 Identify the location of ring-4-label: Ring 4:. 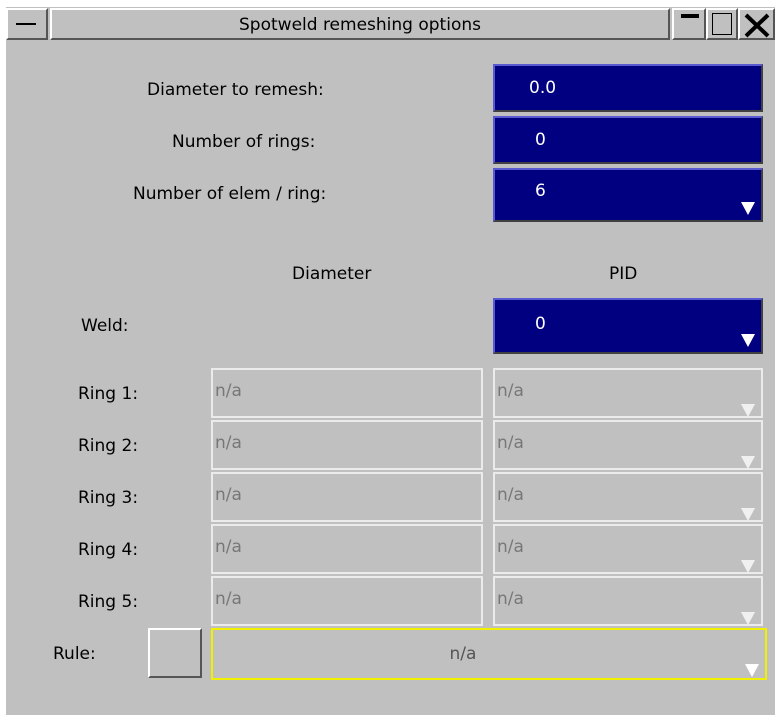
(108, 550).